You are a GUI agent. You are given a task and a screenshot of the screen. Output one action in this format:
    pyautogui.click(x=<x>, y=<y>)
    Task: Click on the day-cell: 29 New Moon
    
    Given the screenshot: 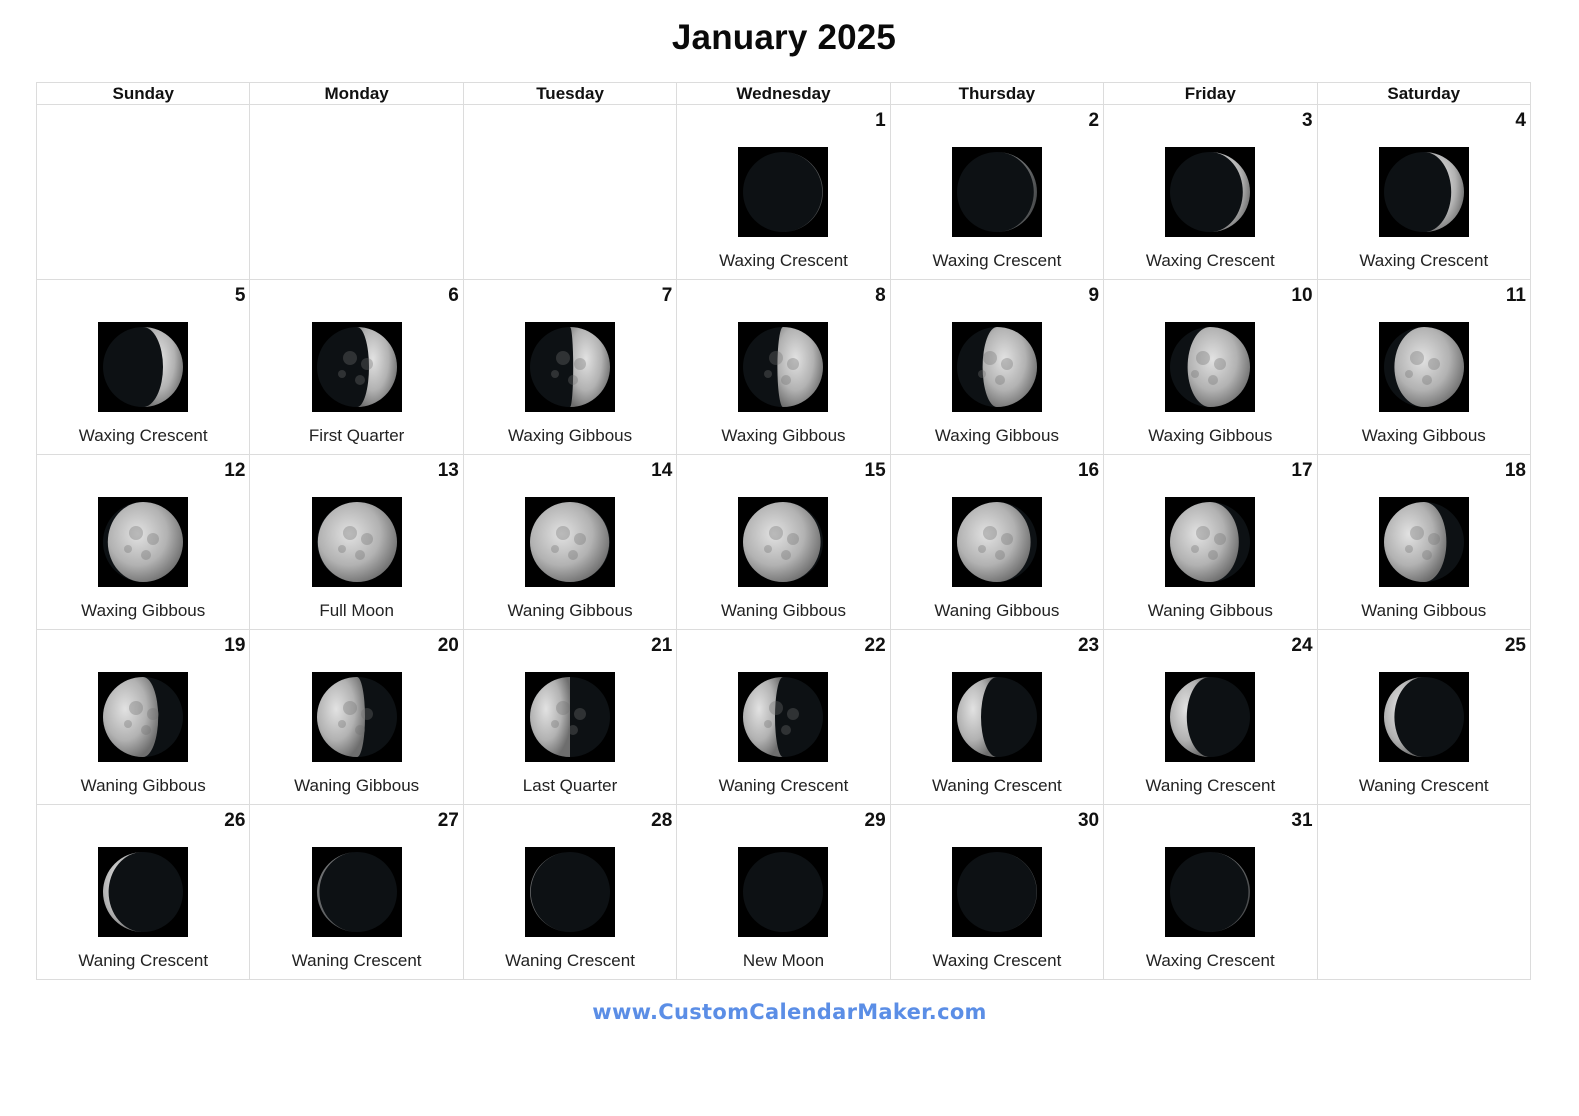 What is the action you would take?
    pyautogui.click(x=783, y=892)
    